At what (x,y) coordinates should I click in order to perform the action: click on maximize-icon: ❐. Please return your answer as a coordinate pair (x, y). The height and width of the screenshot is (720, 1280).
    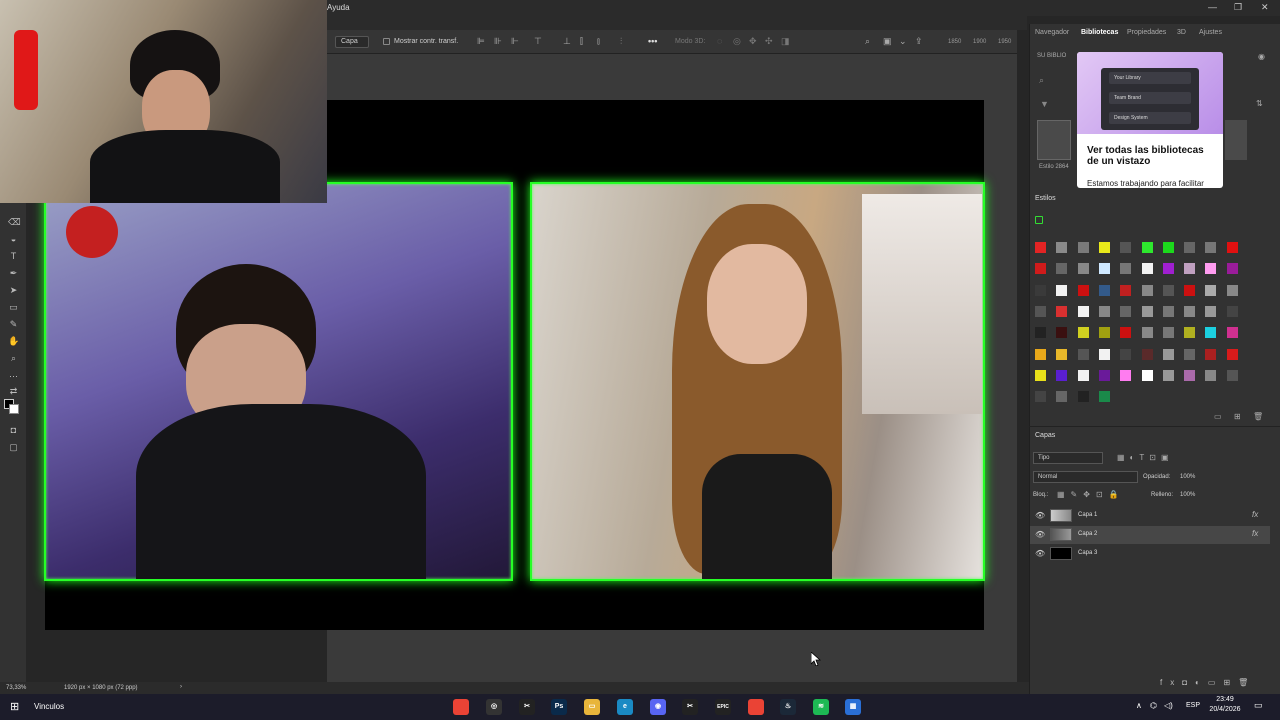
    Looking at the image, I should click on (1238, 7).